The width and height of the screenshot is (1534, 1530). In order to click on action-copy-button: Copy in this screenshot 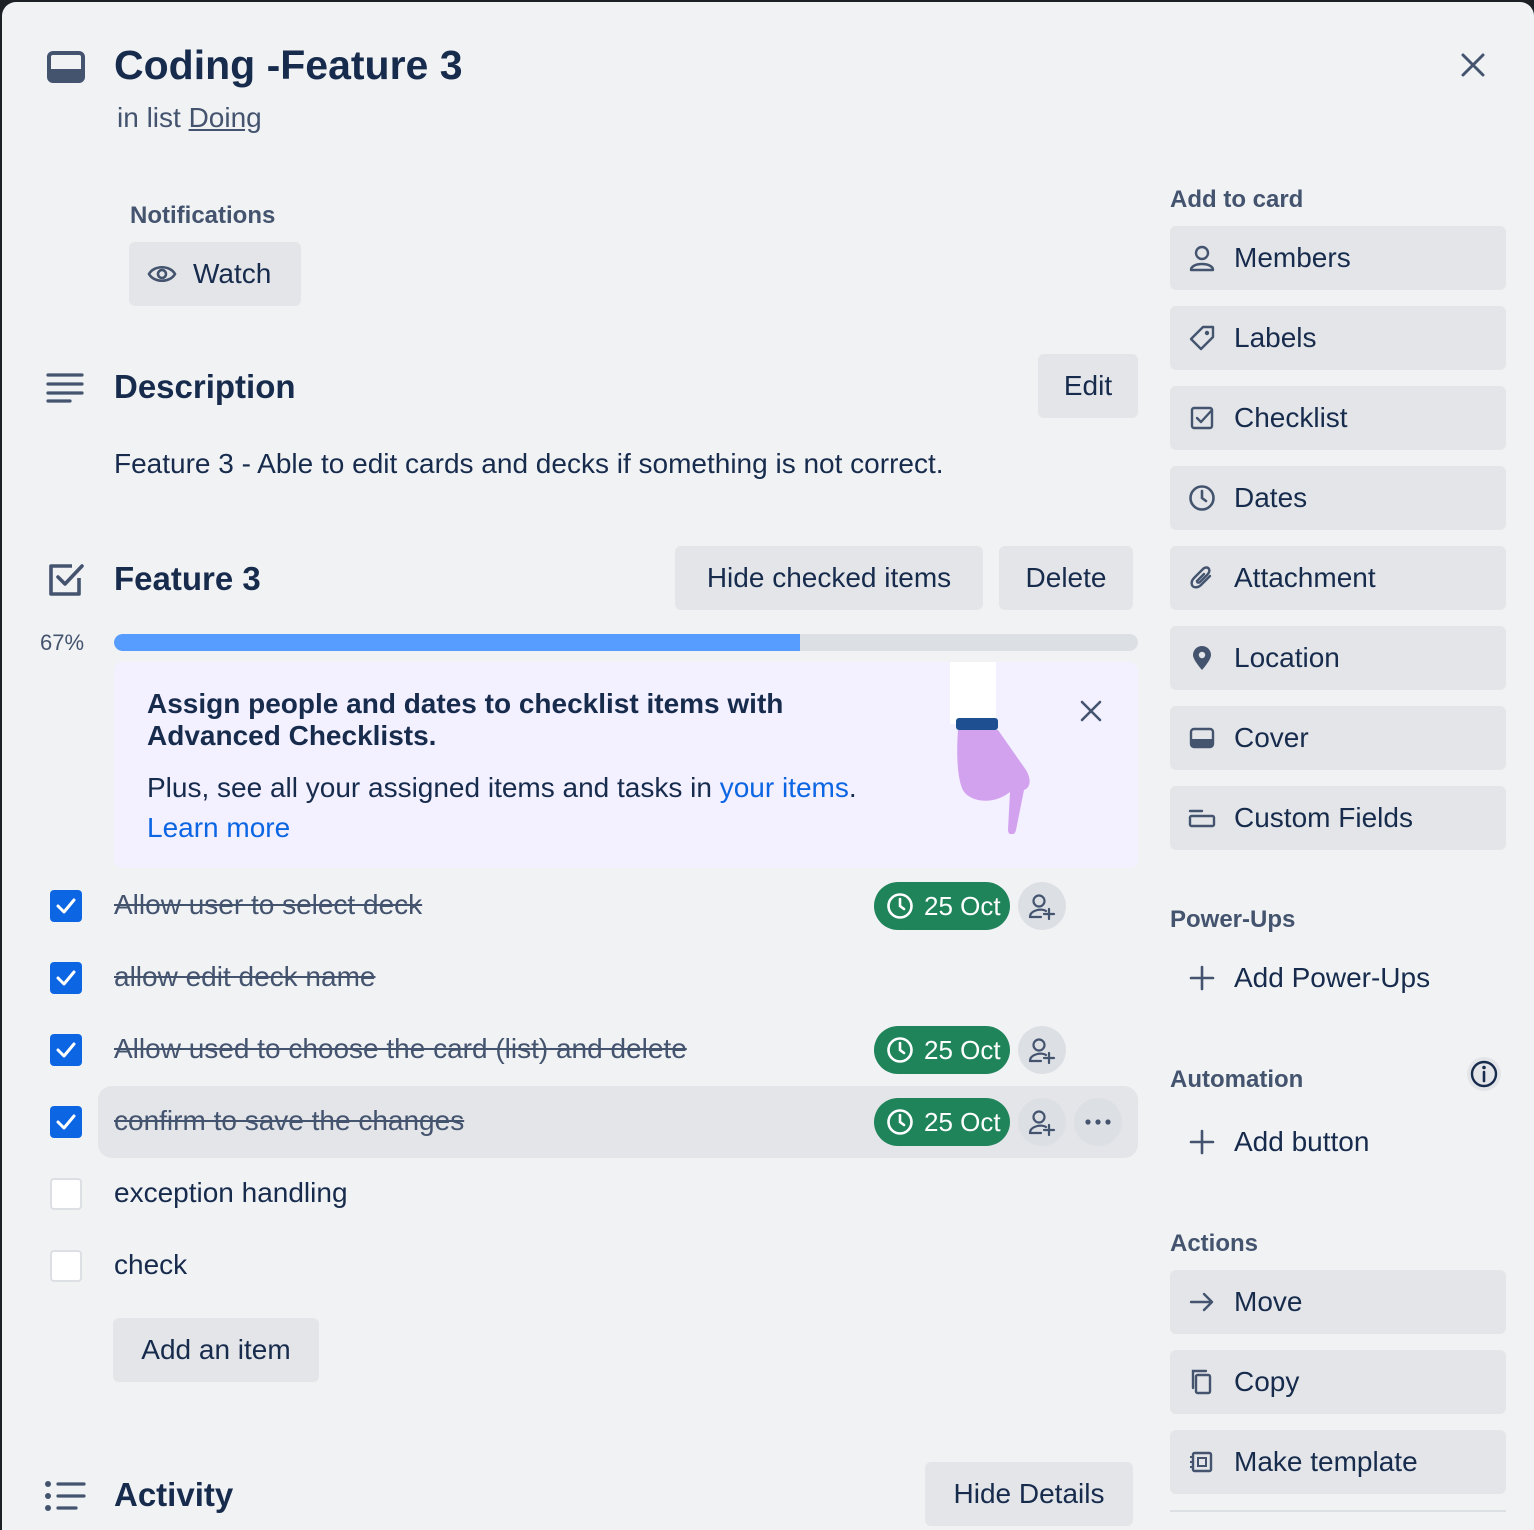, I will do `click(1338, 1382)`.